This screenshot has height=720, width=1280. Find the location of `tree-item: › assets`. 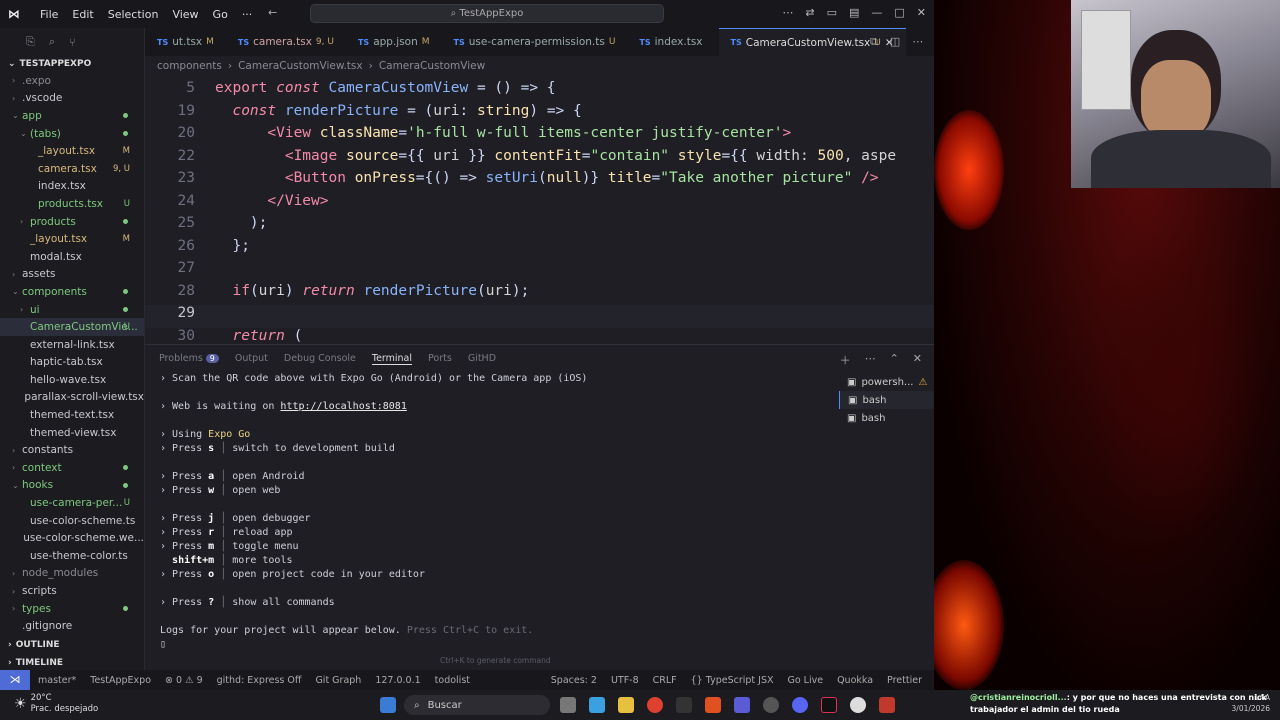

tree-item: › assets is located at coordinates (72, 275).